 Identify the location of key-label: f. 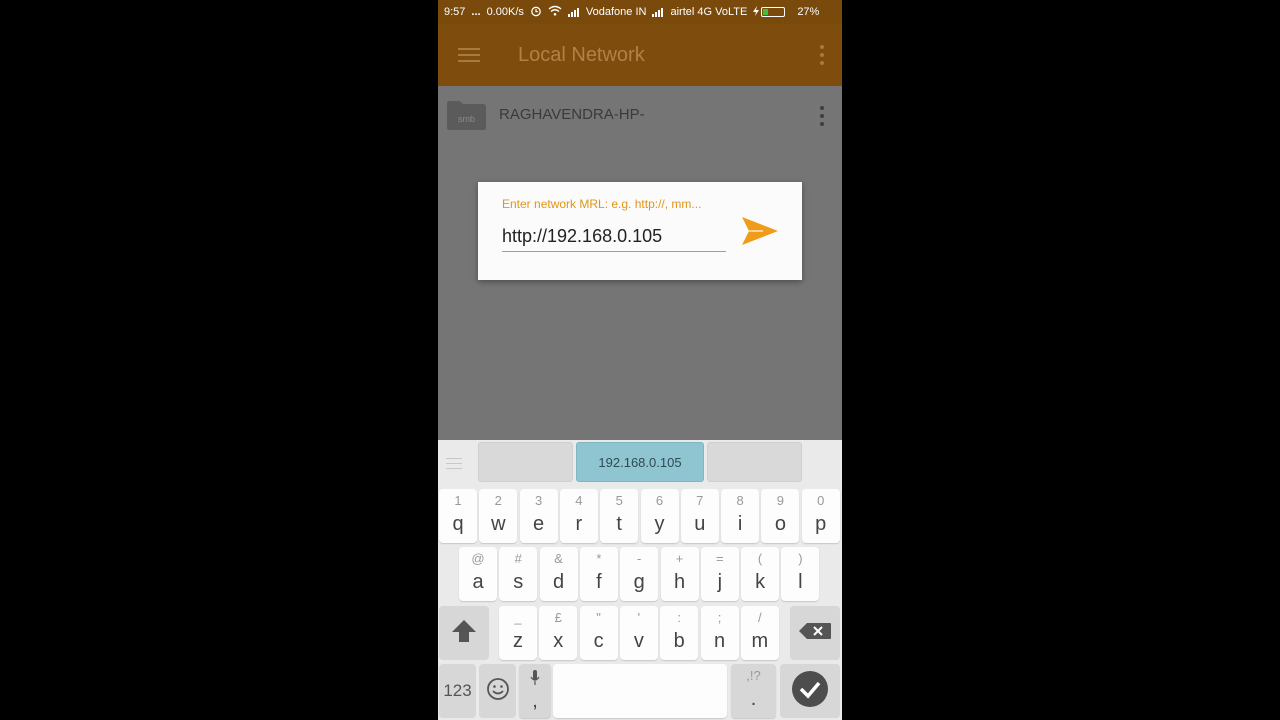
(599, 582).